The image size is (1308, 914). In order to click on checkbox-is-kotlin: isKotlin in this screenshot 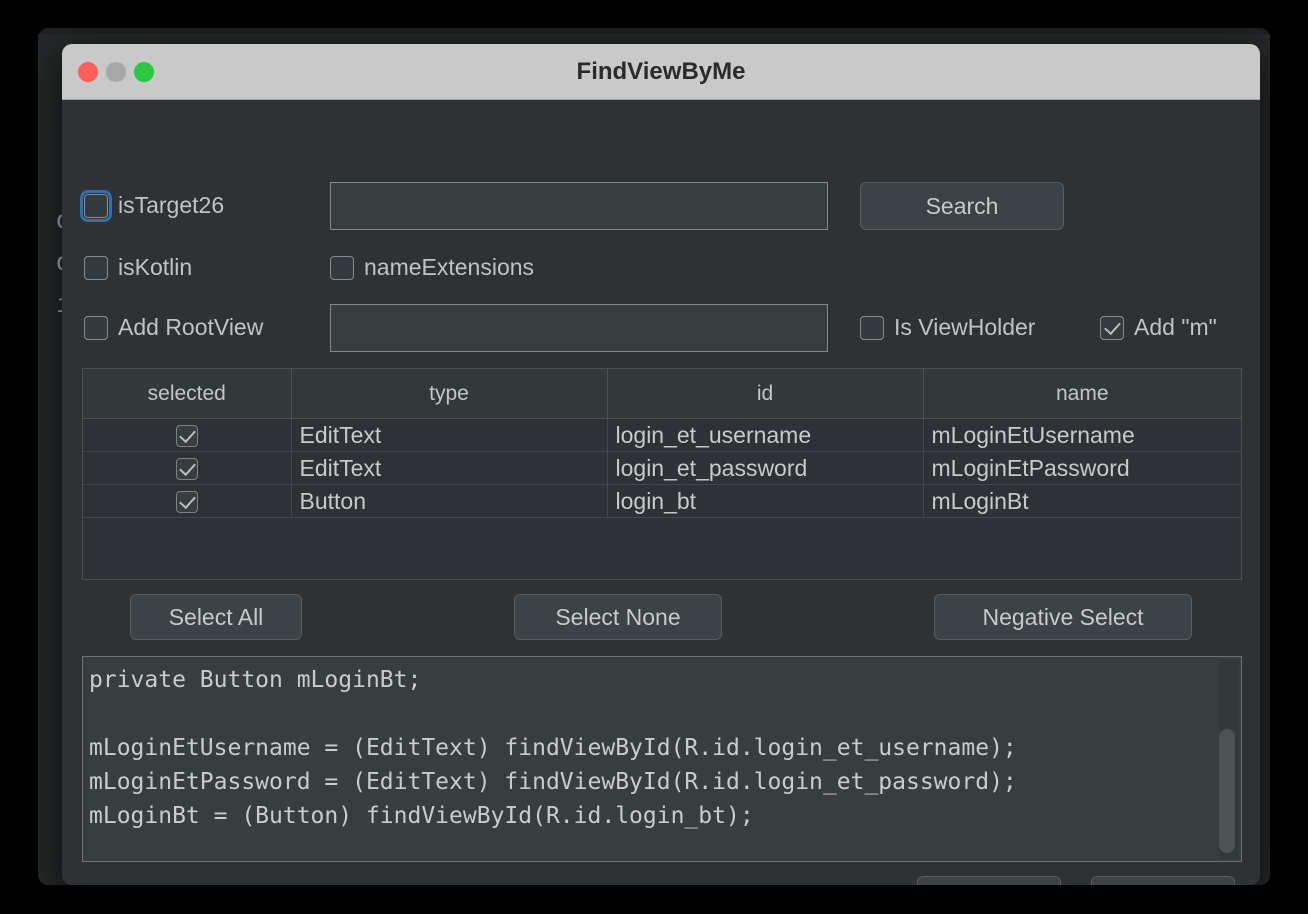, I will do `click(138, 267)`.